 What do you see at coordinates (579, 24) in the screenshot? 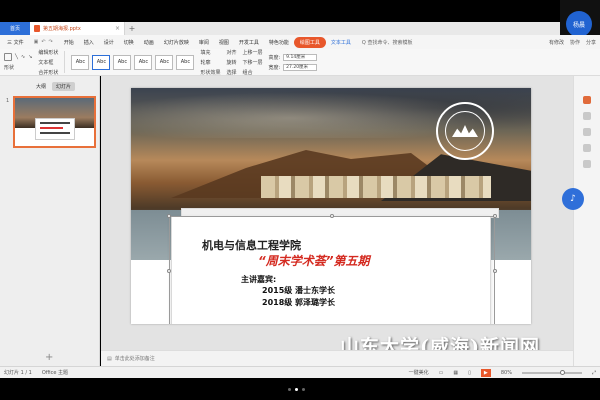
I see `avatar: 杨晨` at bounding box center [579, 24].